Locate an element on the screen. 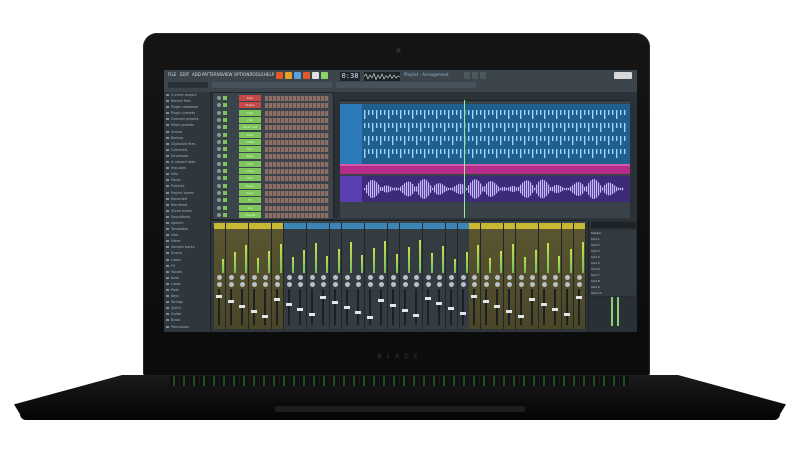 The height and width of the screenshot is (450, 800). channel-row: Open hat is located at coordinates (273, 127).